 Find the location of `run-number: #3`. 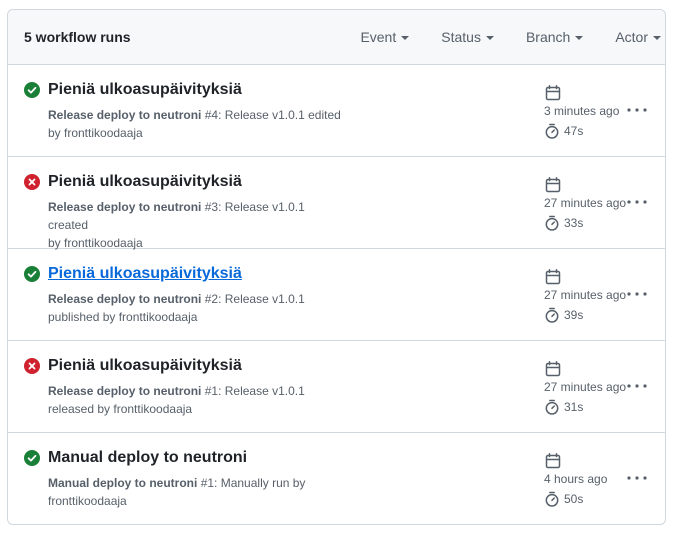

run-number: #3 is located at coordinates (211, 207).